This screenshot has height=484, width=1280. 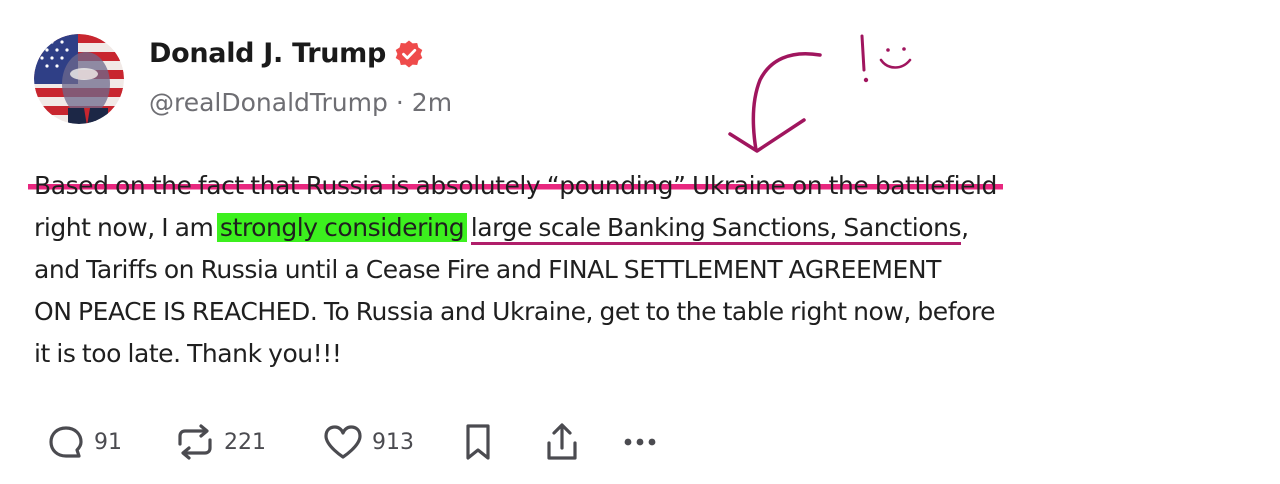 I want to click on pink-underline-annotation: large scale Banking Sanctions, Sanctions, so click(x=716, y=229).